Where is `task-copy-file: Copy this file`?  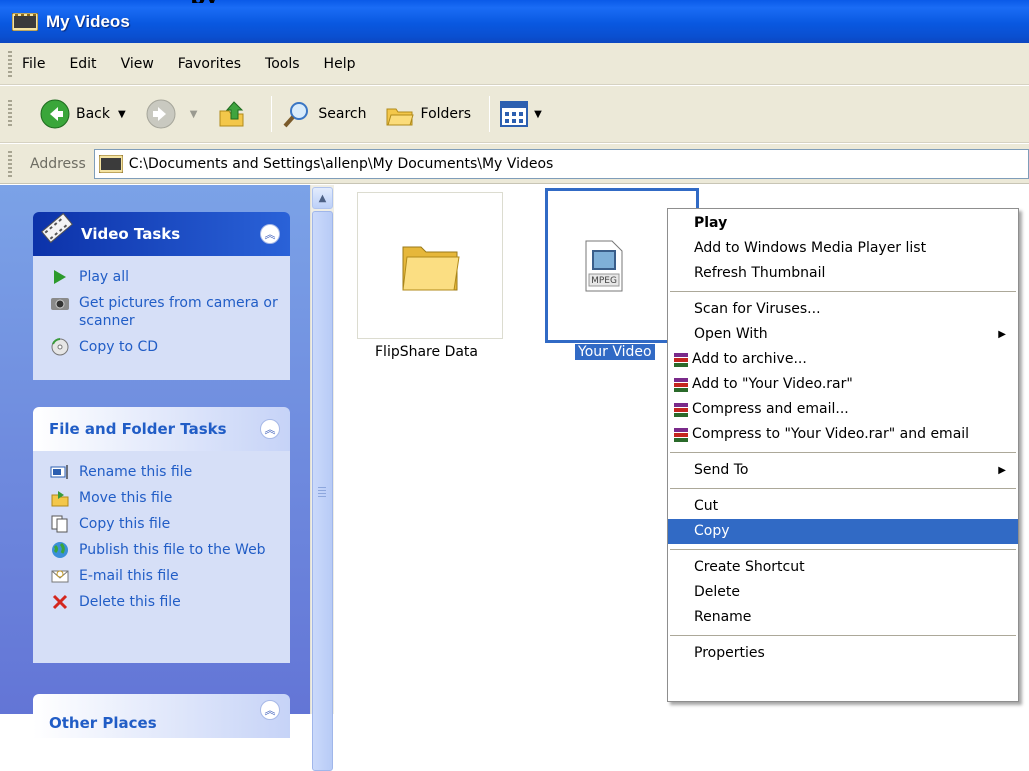
task-copy-file: Copy this file is located at coordinates (164, 524).